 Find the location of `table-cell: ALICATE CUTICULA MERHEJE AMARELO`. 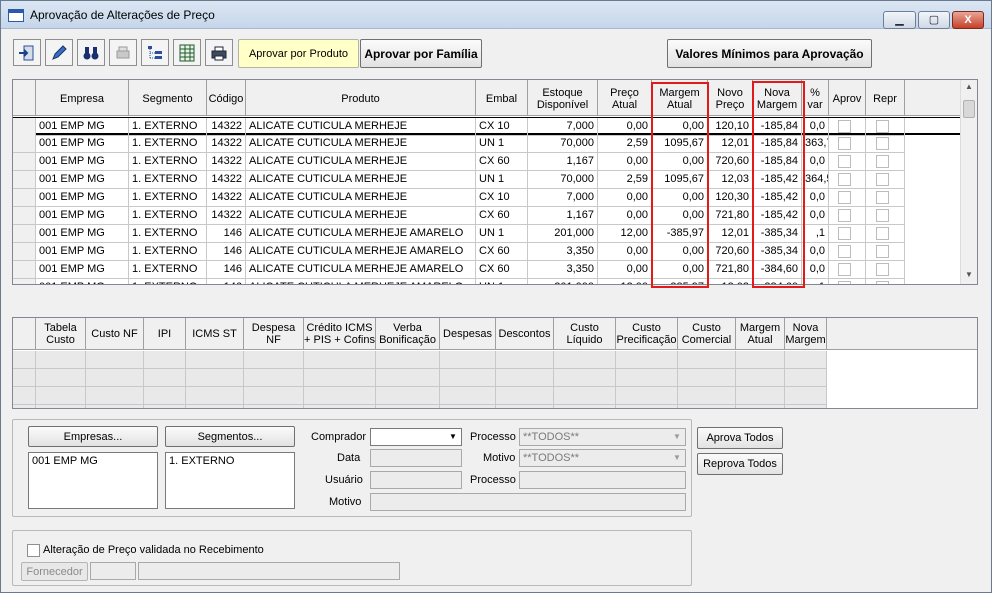

table-cell: ALICATE CUTICULA MERHEJE AMARELO is located at coordinates (361, 252).